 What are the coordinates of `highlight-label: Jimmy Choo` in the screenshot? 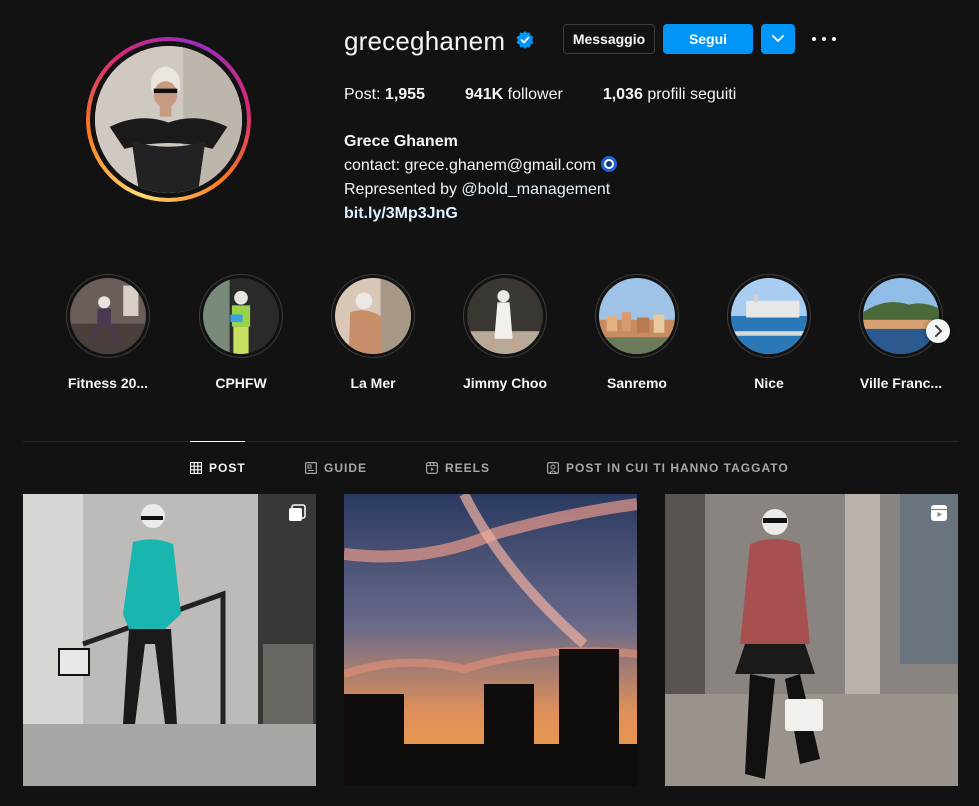 It's located at (504, 383).